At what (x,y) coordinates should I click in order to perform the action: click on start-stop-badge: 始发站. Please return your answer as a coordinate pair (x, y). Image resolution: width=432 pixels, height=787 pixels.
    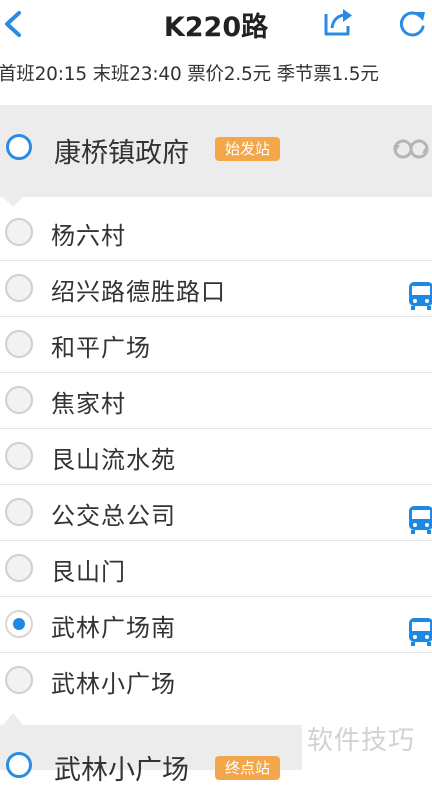
    Looking at the image, I should click on (248, 149).